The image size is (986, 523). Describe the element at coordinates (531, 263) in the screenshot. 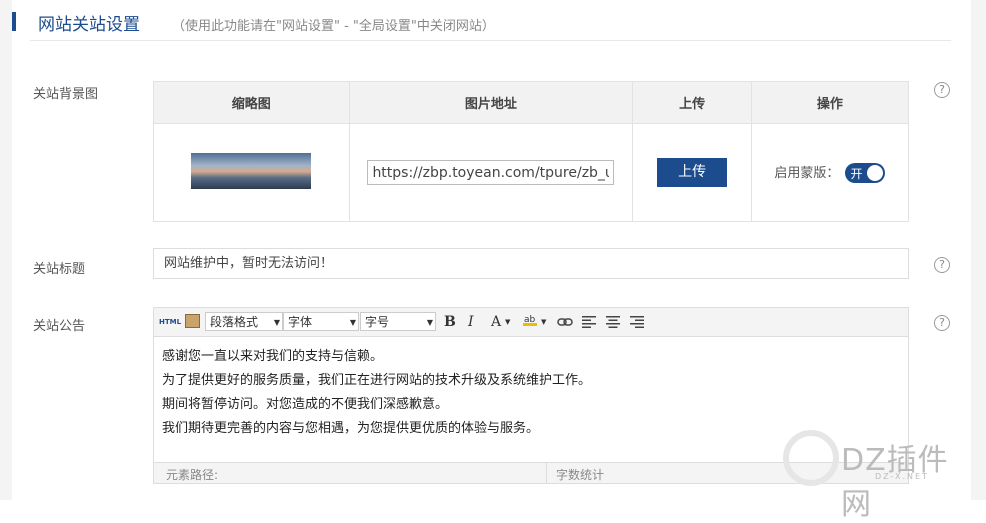

I see `close-title-input: 网站维护中，暂时无法访问！` at that location.